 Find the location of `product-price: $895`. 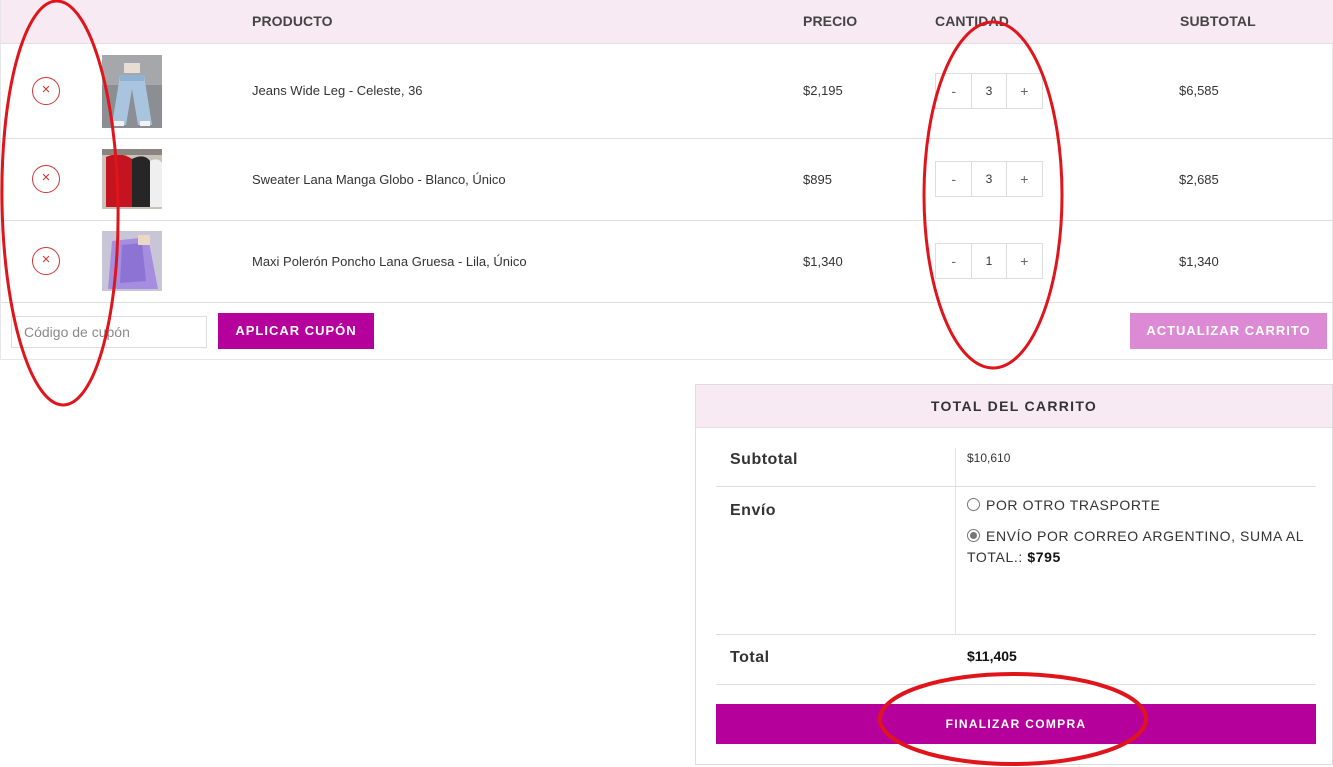

product-price: $895 is located at coordinates (817, 179).